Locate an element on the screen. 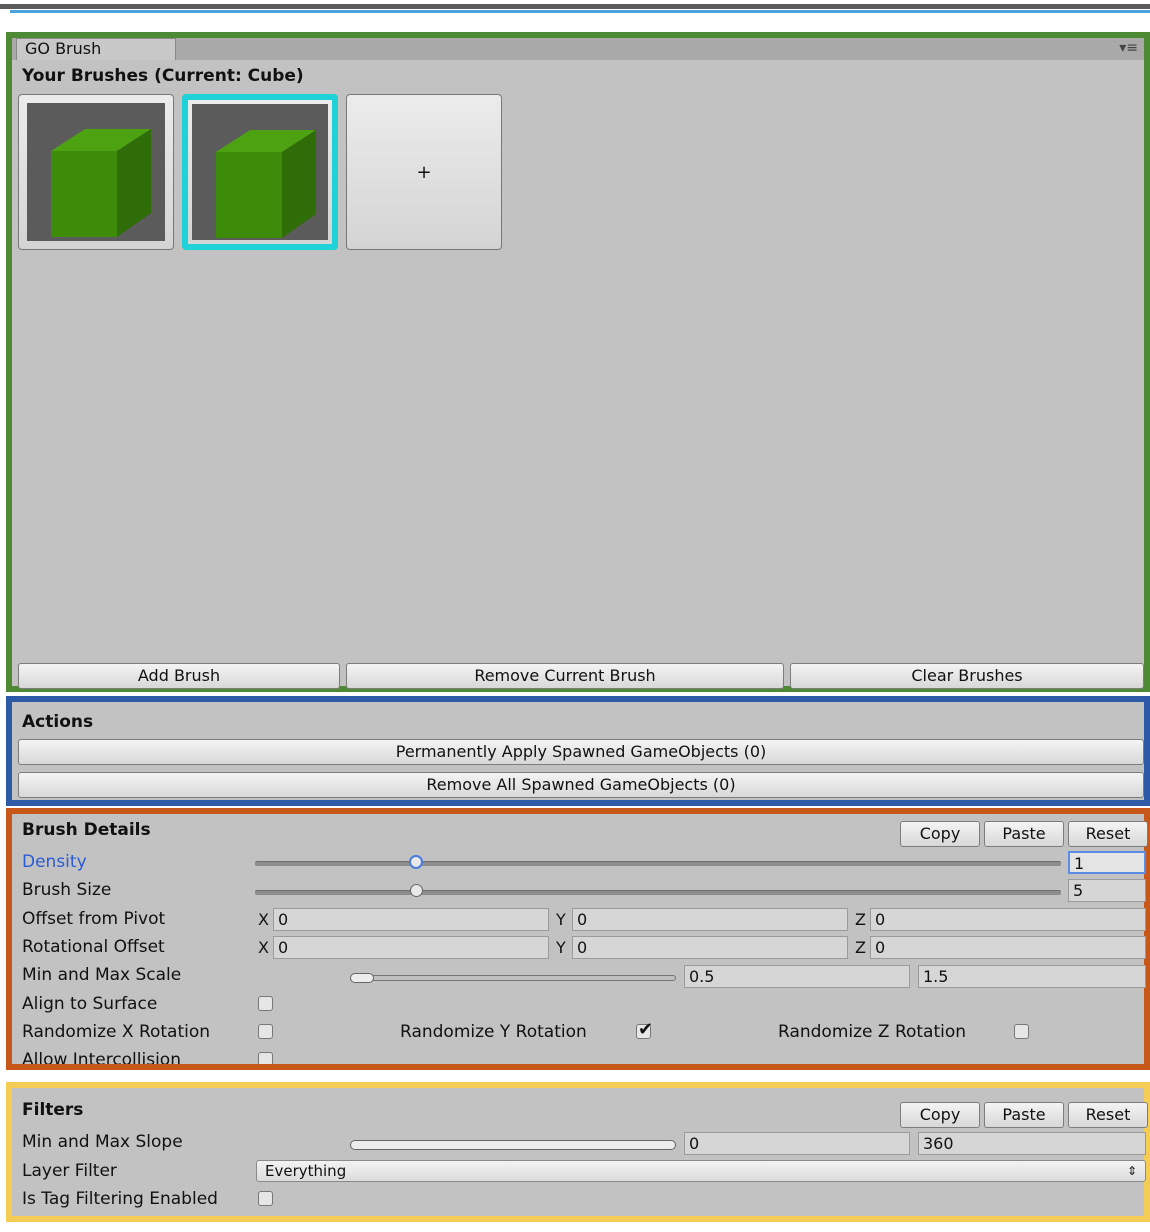 Image resolution: width=1150 pixels, height=1232 pixels. layer-filter-dropdown: Everything ⇕ is located at coordinates (701, 1171).